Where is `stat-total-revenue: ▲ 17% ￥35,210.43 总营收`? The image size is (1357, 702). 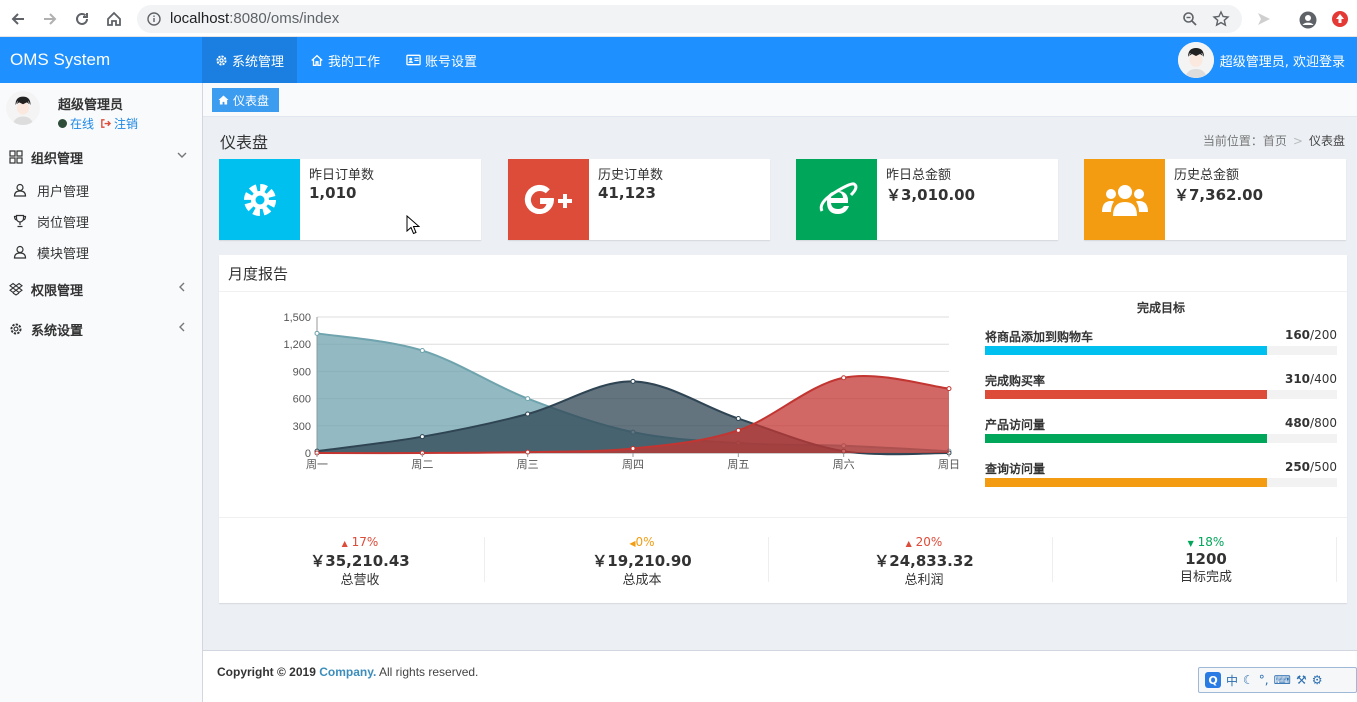
stat-total-revenue: ▲ 17% ￥35,210.43 总营收 is located at coordinates (360, 561).